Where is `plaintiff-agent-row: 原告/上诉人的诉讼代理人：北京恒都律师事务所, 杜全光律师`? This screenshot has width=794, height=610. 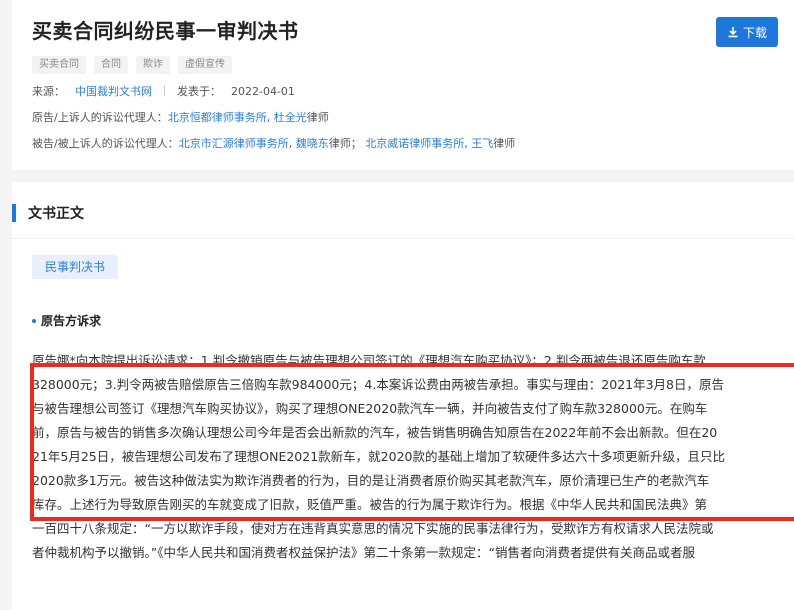
plaintiff-agent-row: 原告/上诉人的诉讼代理人：北京恒都律师事务所, 杜全光律师 is located at coordinates (180, 117).